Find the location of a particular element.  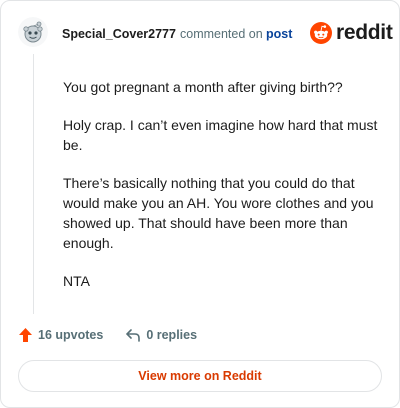

upvote-arrow-icon is located at coordinates (25, 335).